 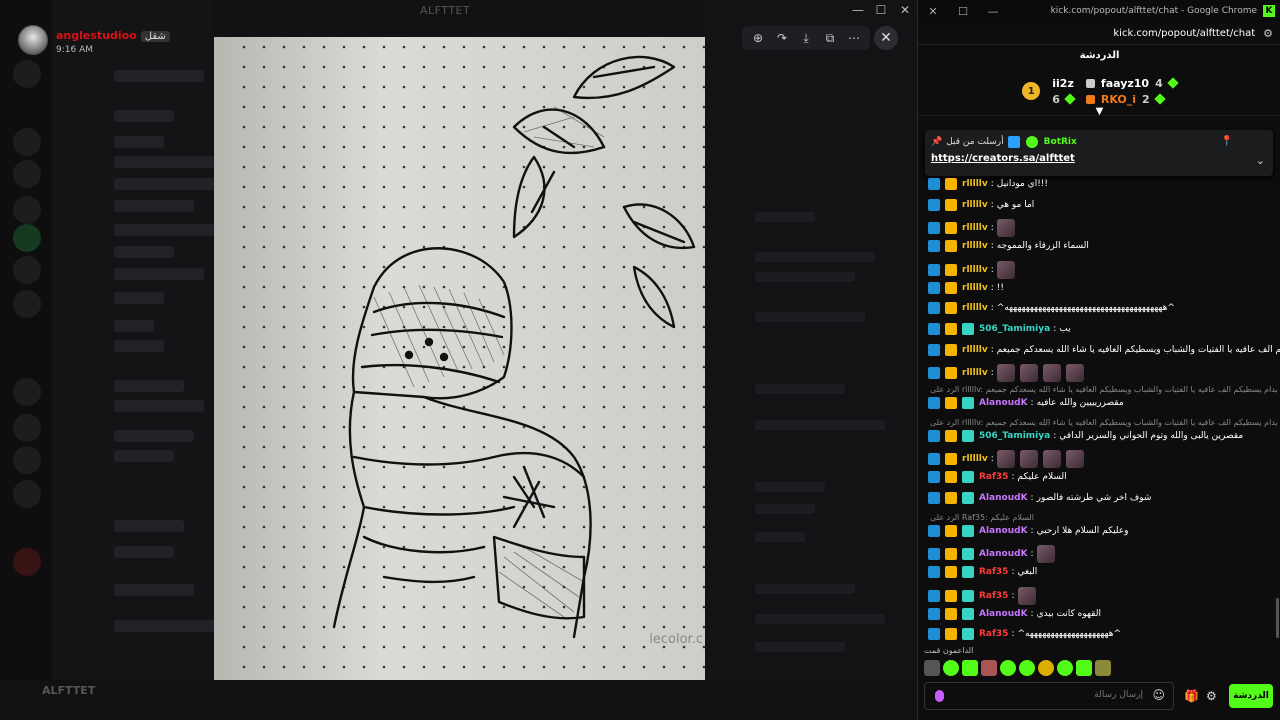 I want to click on zoom-in-icon: ⊕, so click(x=758, y=38).